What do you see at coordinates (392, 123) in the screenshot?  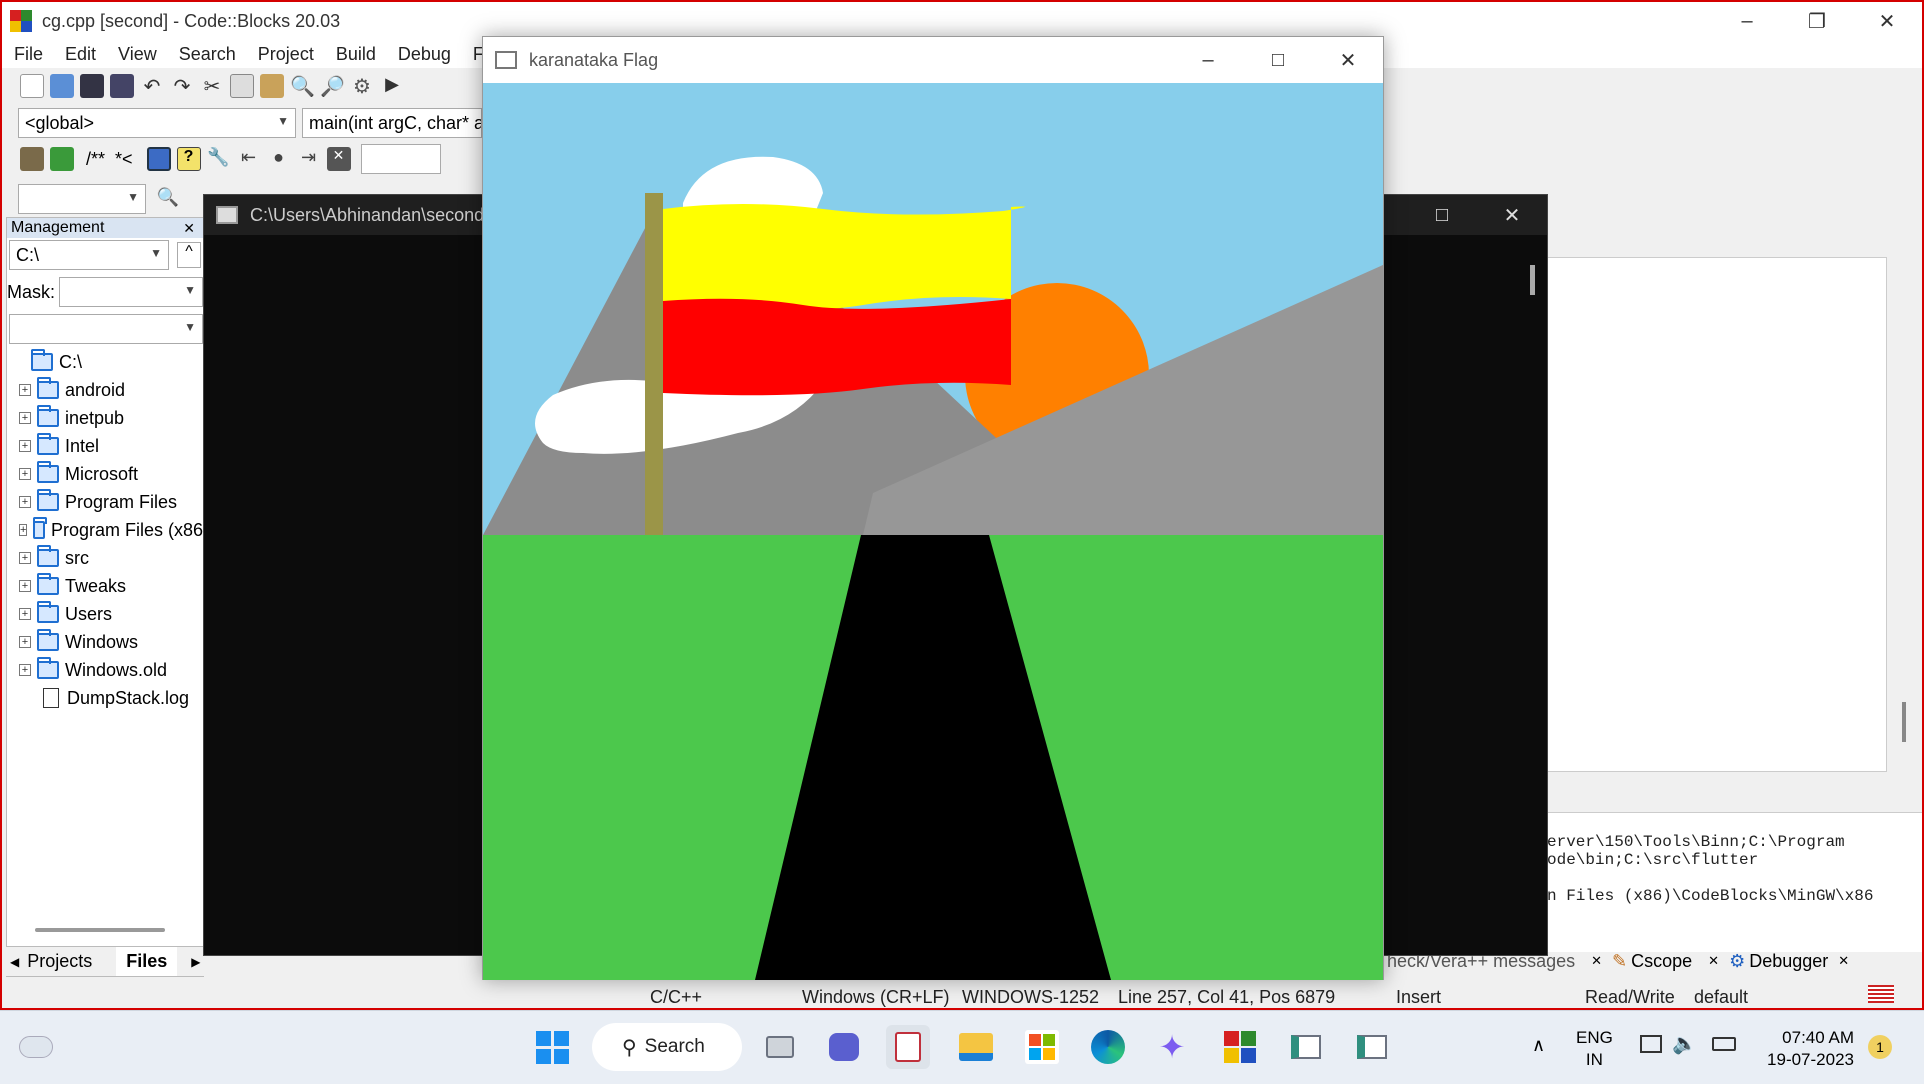 I see `function-dropdown: main(int argC, char* ar` at bounding box center [392, 123].